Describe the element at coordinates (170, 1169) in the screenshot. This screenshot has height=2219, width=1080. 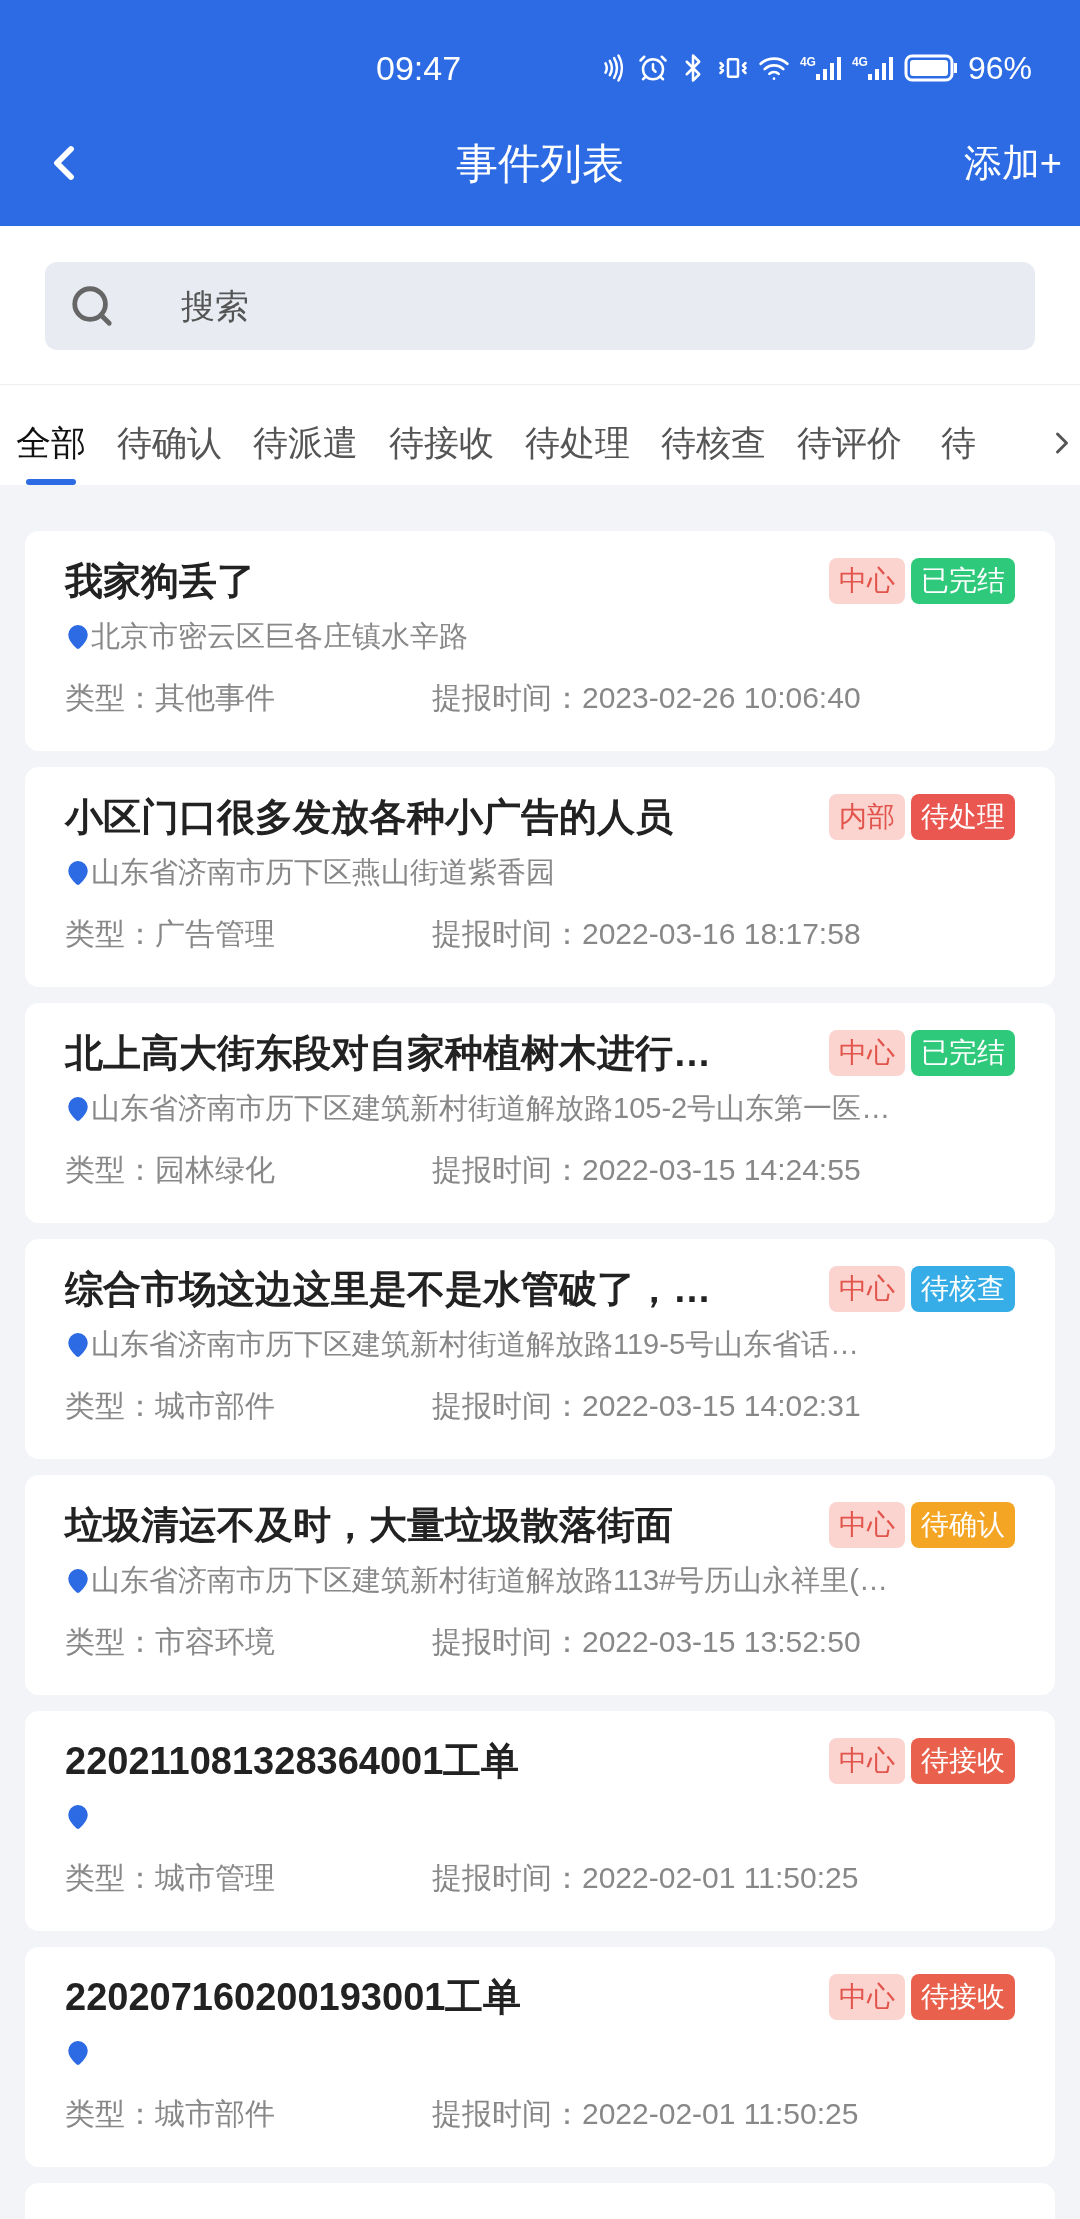
I see `event-type: 类型：园林绿化` at that location.